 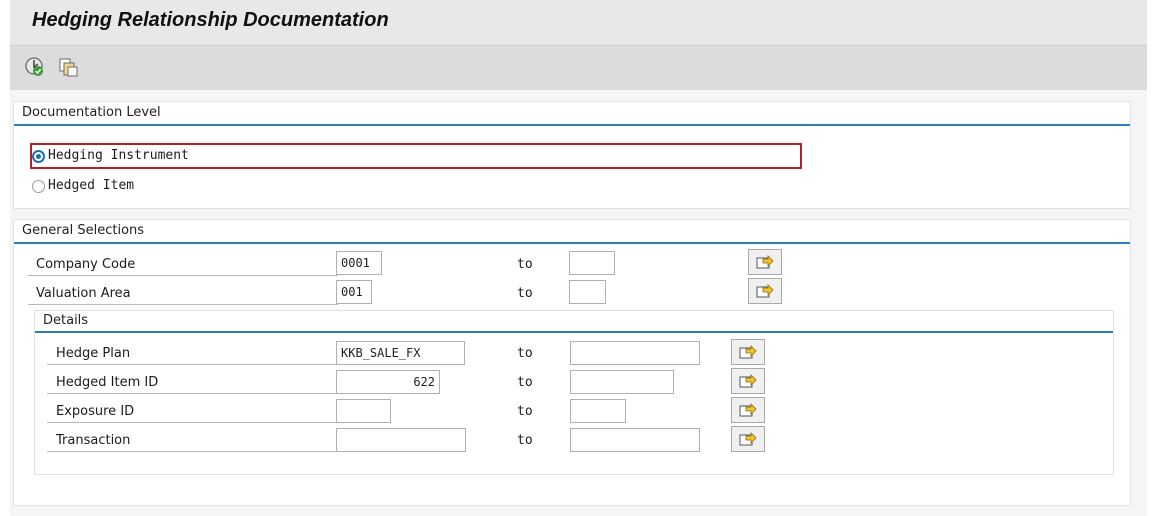 I want to click on hedged-item-id-multiple-selection-button, so click(x=748, y=381).